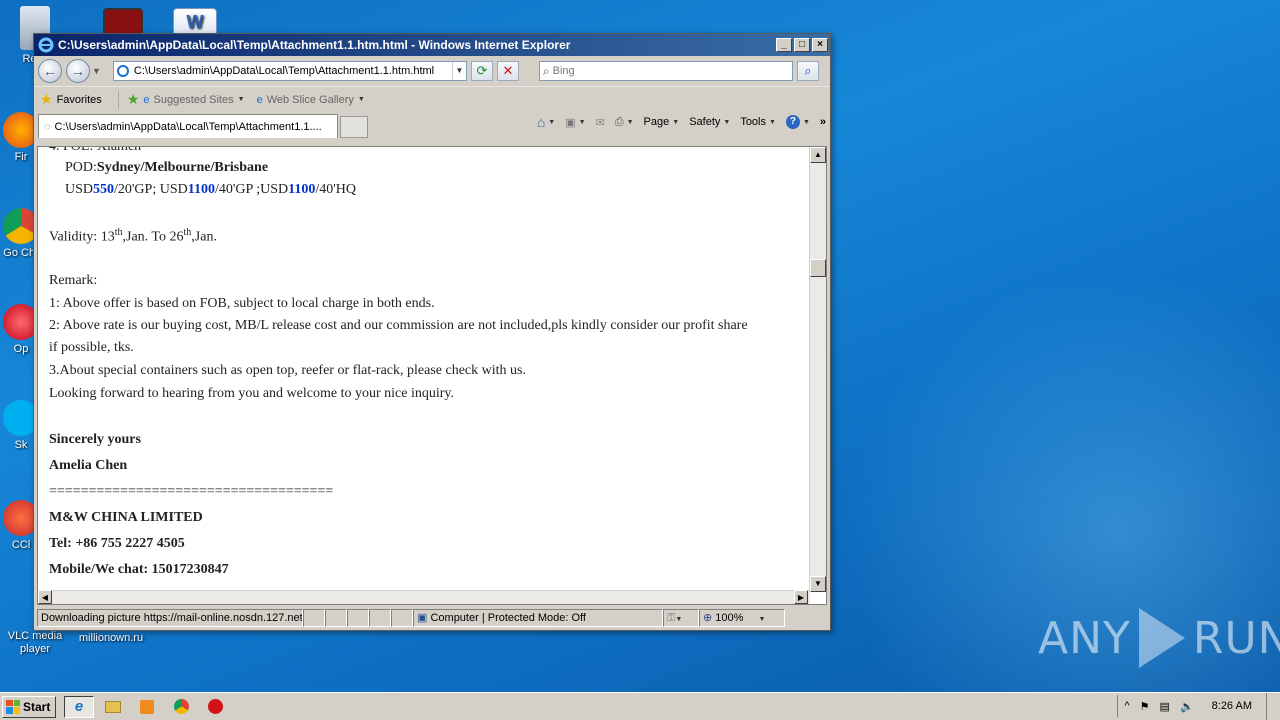 This screenshot has width=1280, height=720. I want to click on print-icon: ⎙, so click(619, 121).